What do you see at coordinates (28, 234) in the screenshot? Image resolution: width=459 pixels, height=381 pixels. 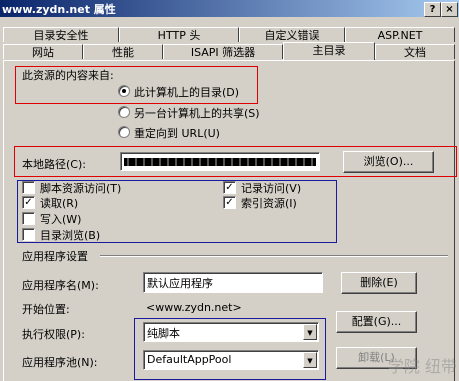 I see `directory-browsing-checkbox` at bounding box center [28, 234].